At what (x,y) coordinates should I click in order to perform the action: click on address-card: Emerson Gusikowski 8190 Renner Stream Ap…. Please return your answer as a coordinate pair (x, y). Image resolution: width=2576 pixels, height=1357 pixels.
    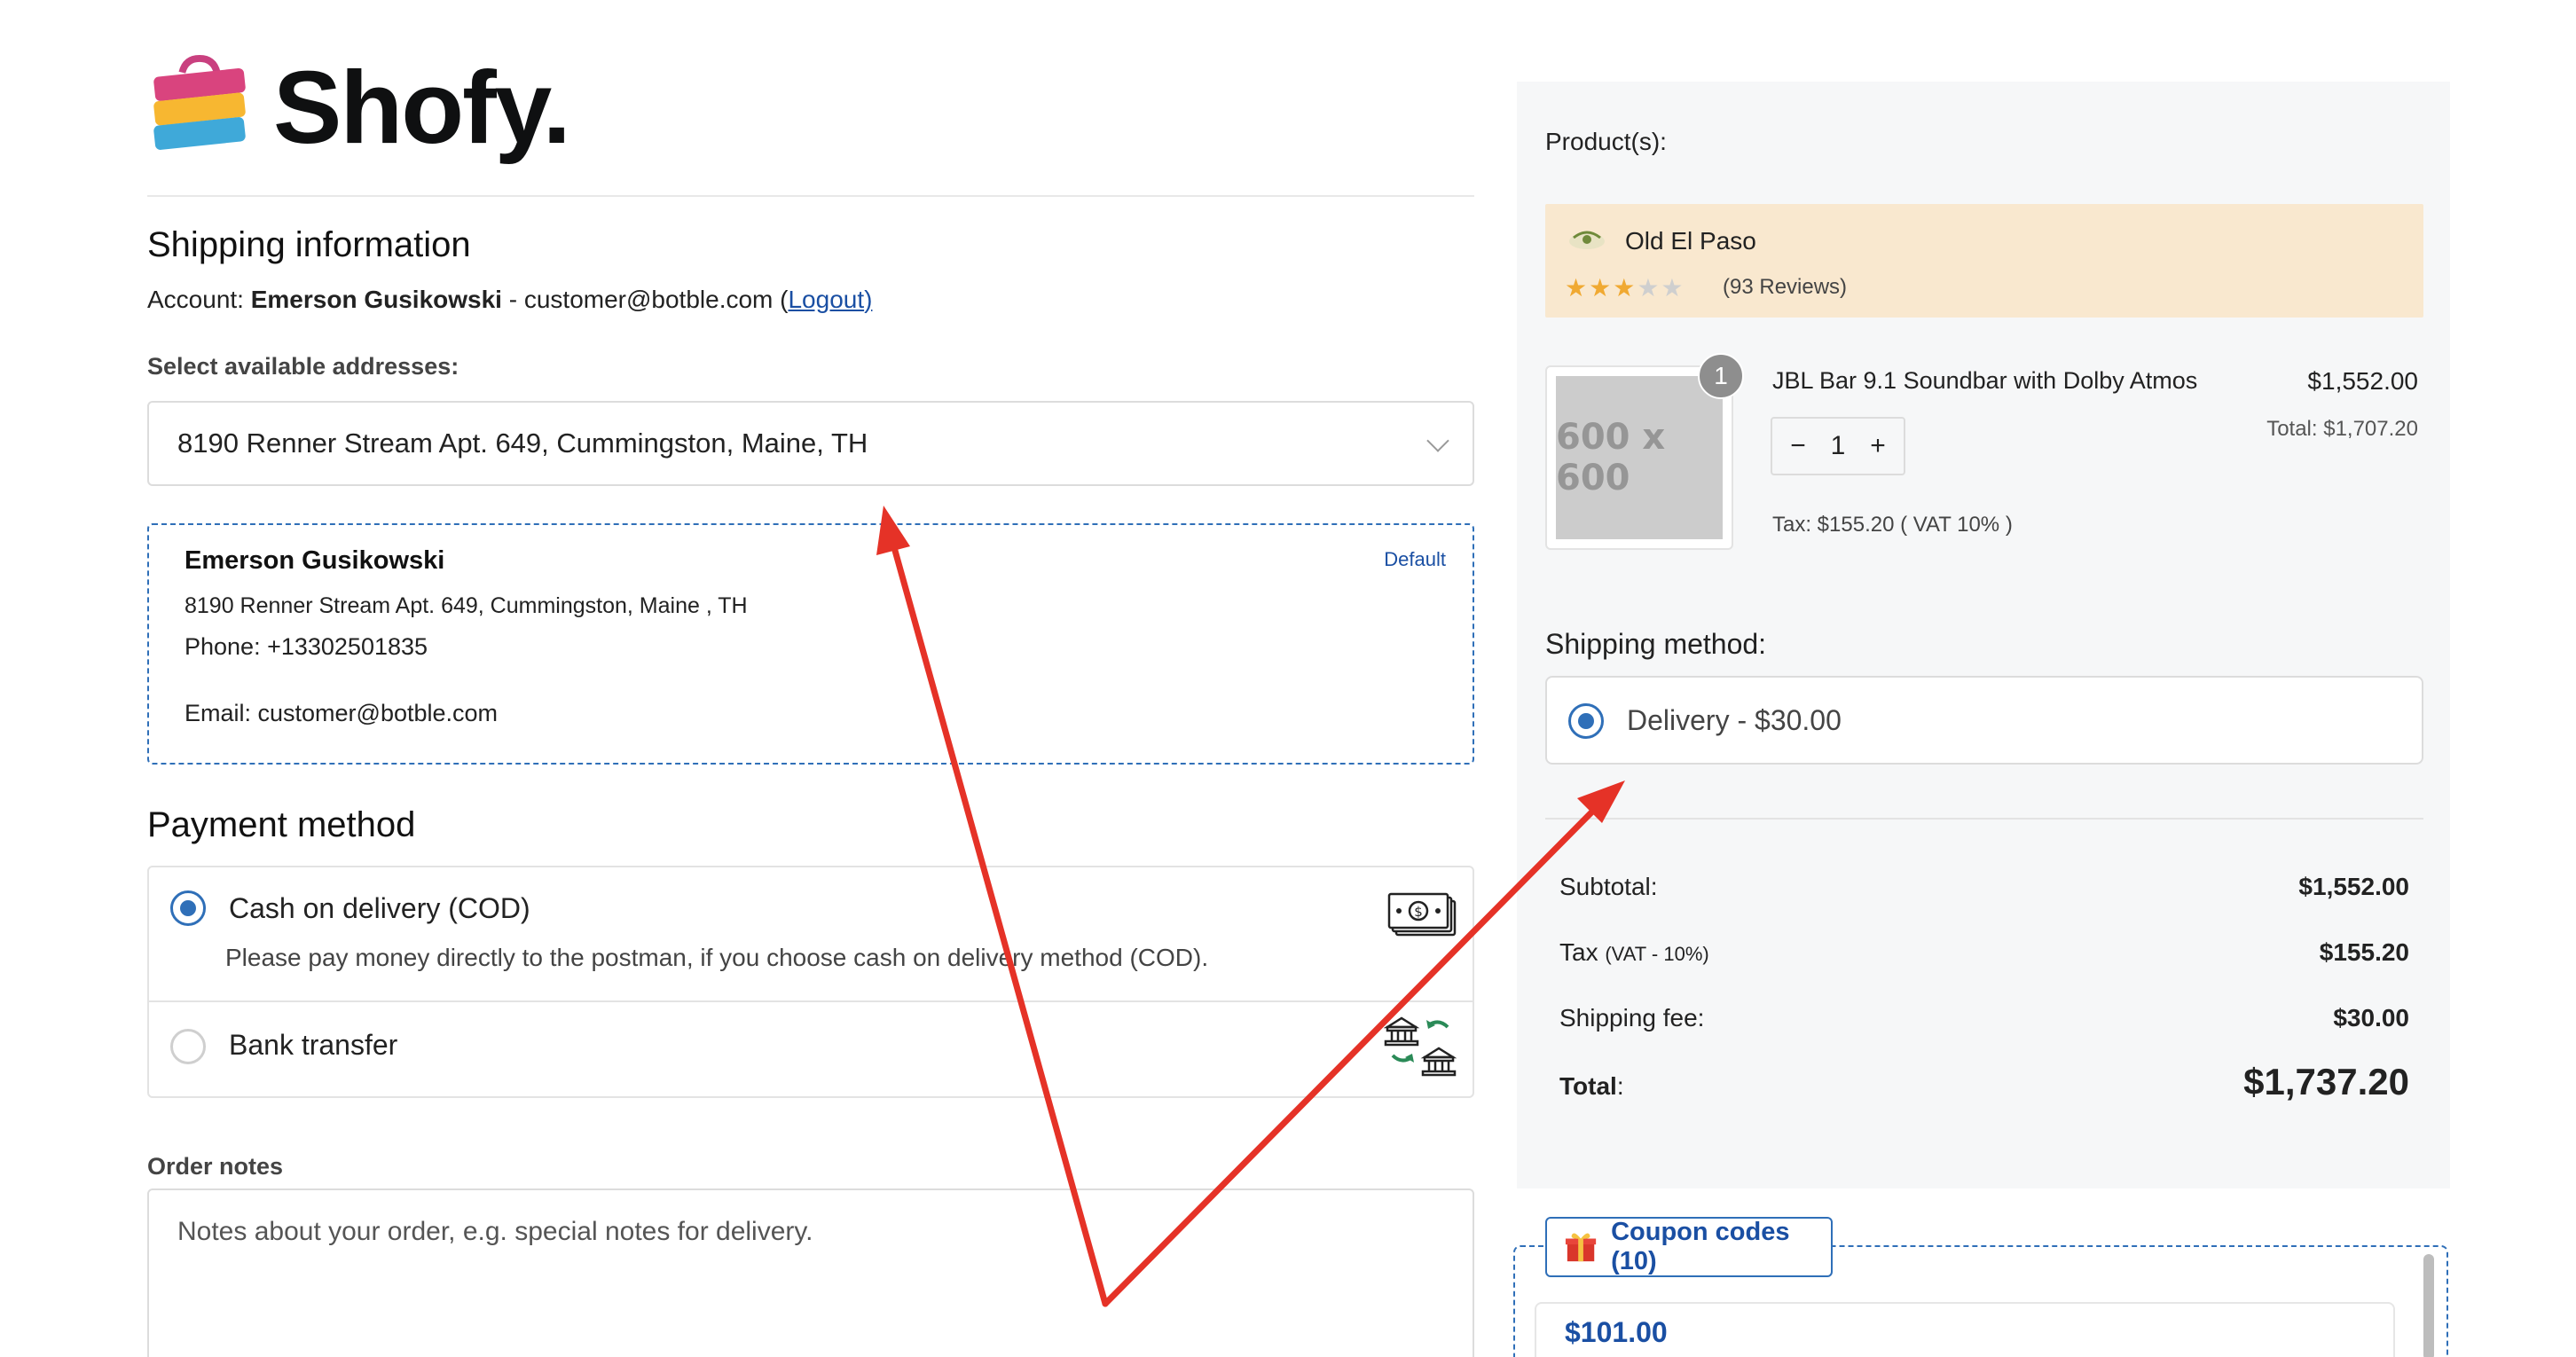
    Looking at the image, I should click on (810, 644).